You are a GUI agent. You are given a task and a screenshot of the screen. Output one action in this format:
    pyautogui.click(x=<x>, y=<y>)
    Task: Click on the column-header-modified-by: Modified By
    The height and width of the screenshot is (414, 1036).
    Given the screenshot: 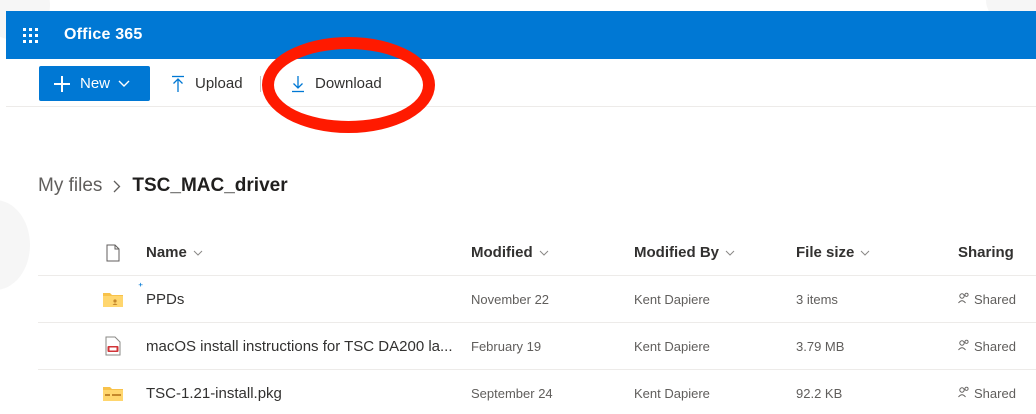 What is the action you would take?
    pyautogui.click(x=684, y=252)
    